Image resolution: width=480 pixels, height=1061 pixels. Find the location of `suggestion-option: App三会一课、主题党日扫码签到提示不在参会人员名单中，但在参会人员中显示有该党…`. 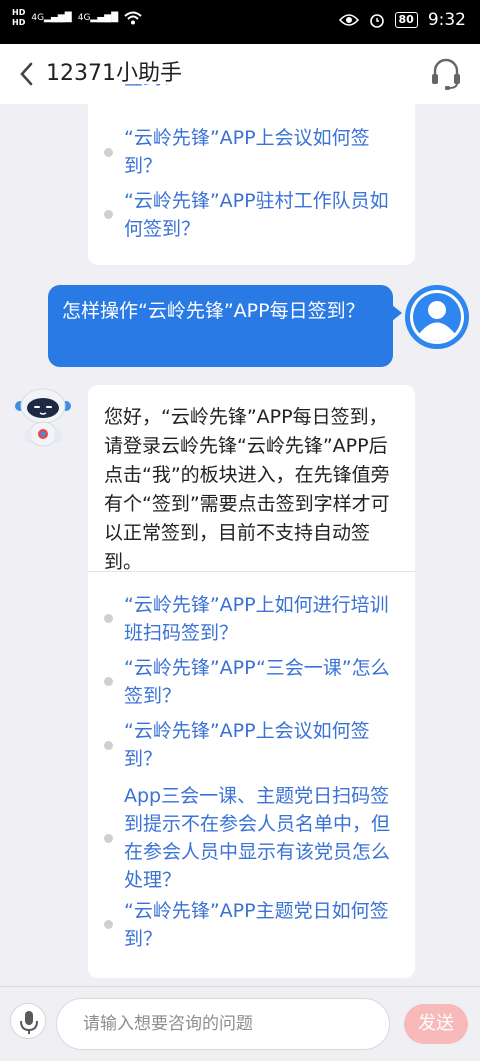

suggestion-option: App三会一课、主题党日扫码签到提示不在参会人员名单中，但在参会人员中显示有该党… is located at coordinates (262, 838).